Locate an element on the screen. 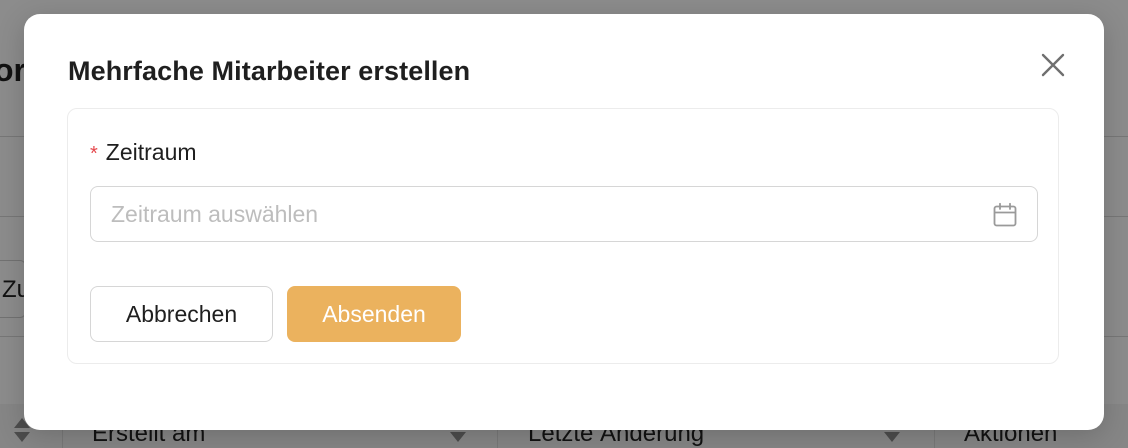  close-button is located at coordinates (1053, 65).